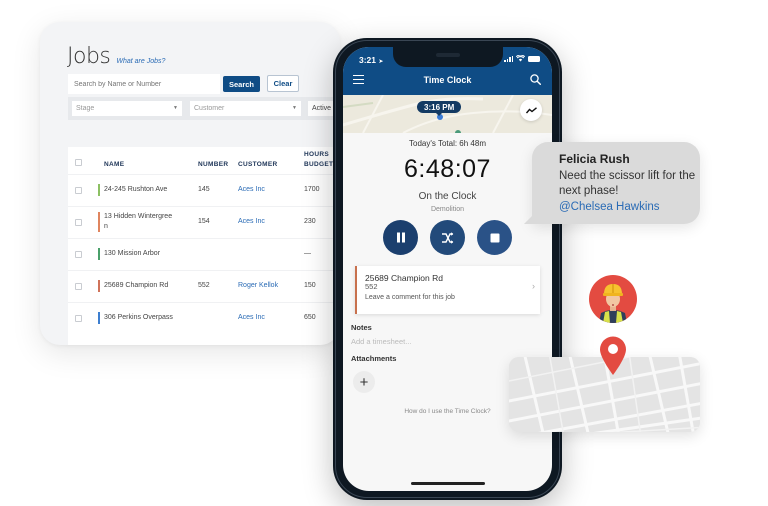  I want to click on add-attachment-button: +, so click(364, 382).